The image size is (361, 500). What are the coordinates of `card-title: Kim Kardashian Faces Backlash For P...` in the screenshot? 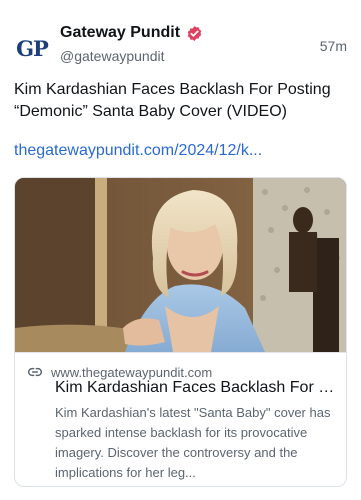 It's located at (195, 388).